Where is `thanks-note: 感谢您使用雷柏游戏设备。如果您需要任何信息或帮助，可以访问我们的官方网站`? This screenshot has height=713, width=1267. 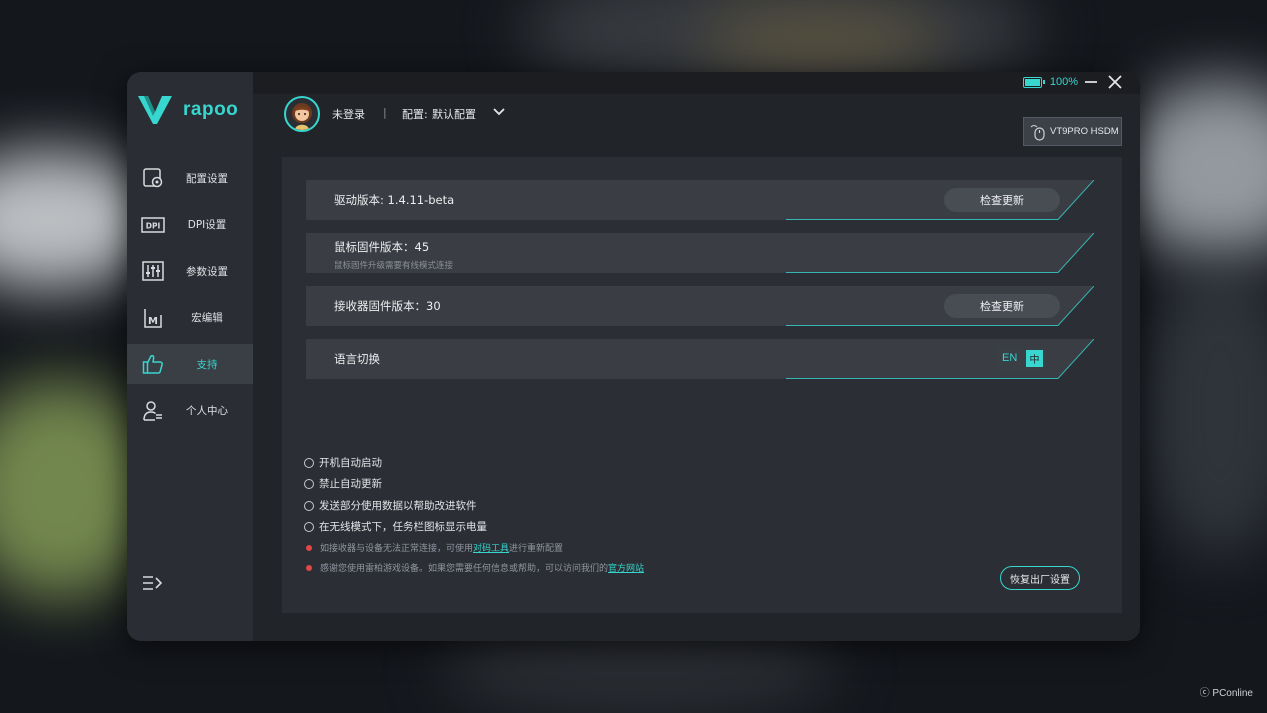 thanks-note: 感谢您使用雷柏游戏设备。如果您需要任何信息或帮助，可以访问我们的官方网站 is located at coordinates (475, 567).